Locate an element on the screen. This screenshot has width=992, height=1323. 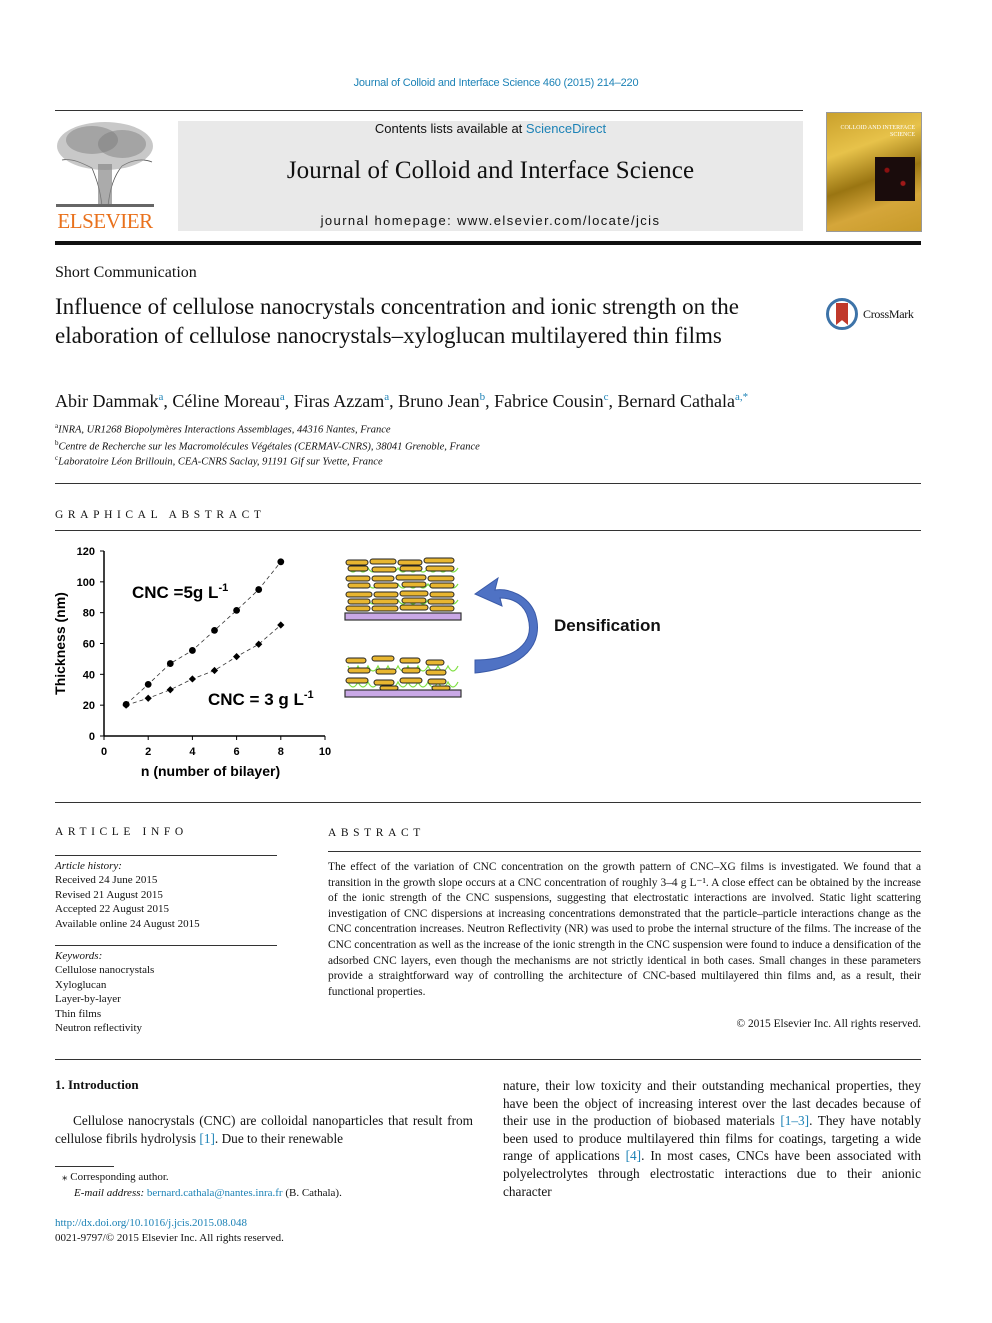
y-tick-label: 120 is located at coordinates (86, 552).